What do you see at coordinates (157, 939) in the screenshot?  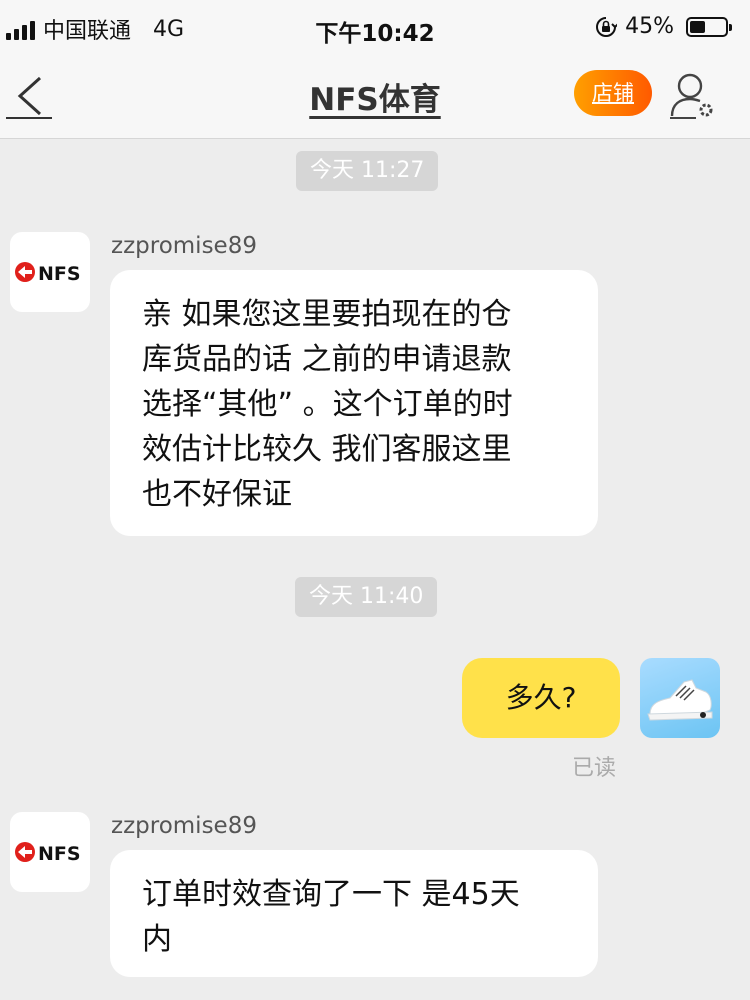 I see `message-line: 内` at bounding box center [157, 939].